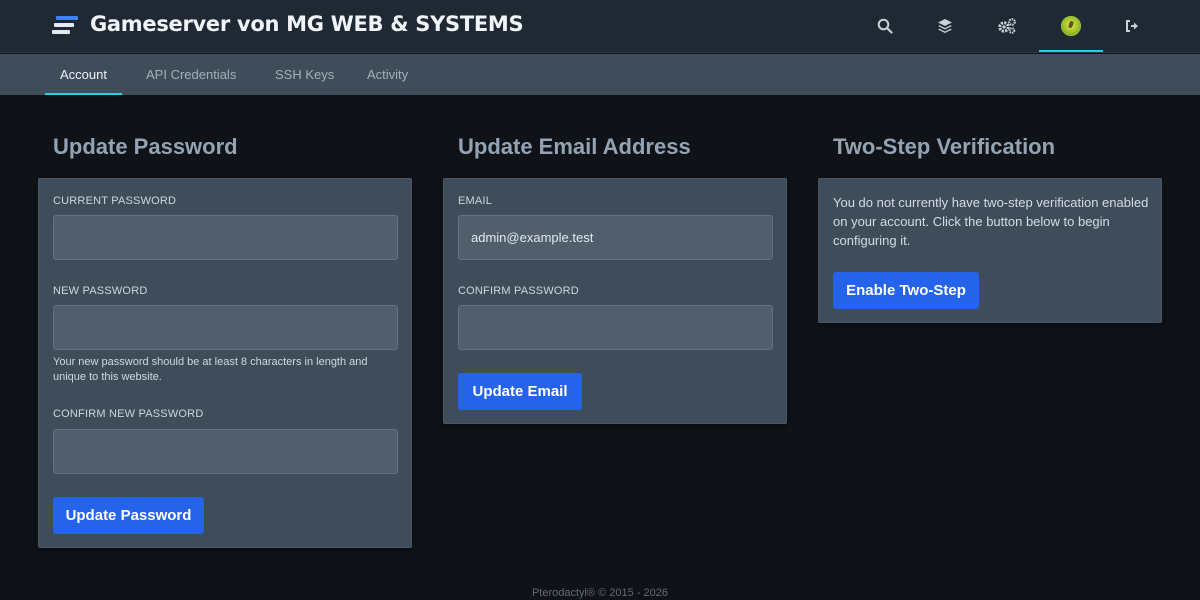  I want to click on enable-two-step-button: Enable Two-Step, so click(906, 290).